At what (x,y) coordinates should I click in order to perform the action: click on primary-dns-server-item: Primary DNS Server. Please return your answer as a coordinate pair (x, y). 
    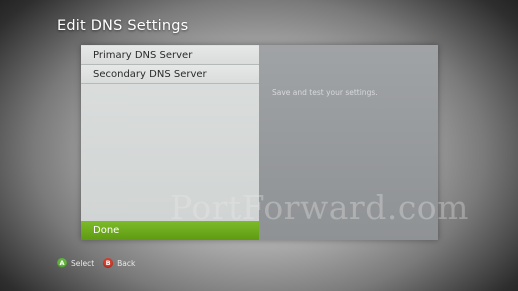
    Looking at the image, I should click on (170, 55).